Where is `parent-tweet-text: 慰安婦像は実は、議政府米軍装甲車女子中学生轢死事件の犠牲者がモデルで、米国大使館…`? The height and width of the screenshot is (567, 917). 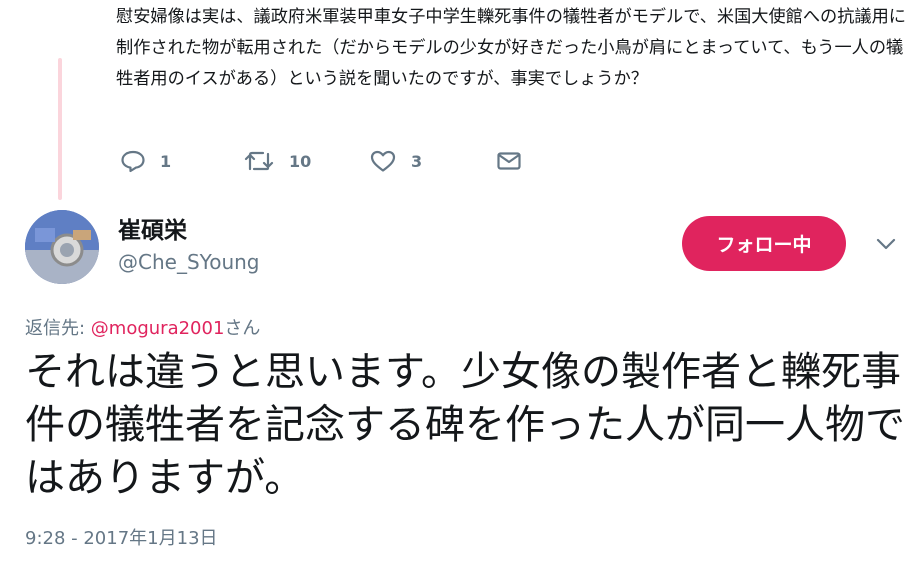
parent-tweet-text: 慰安婦像は実は、議政府米軍装甲車女子中学生轢死事件の犠牲者がモデルで、米国大使館… is located at coordinates (511, 48).